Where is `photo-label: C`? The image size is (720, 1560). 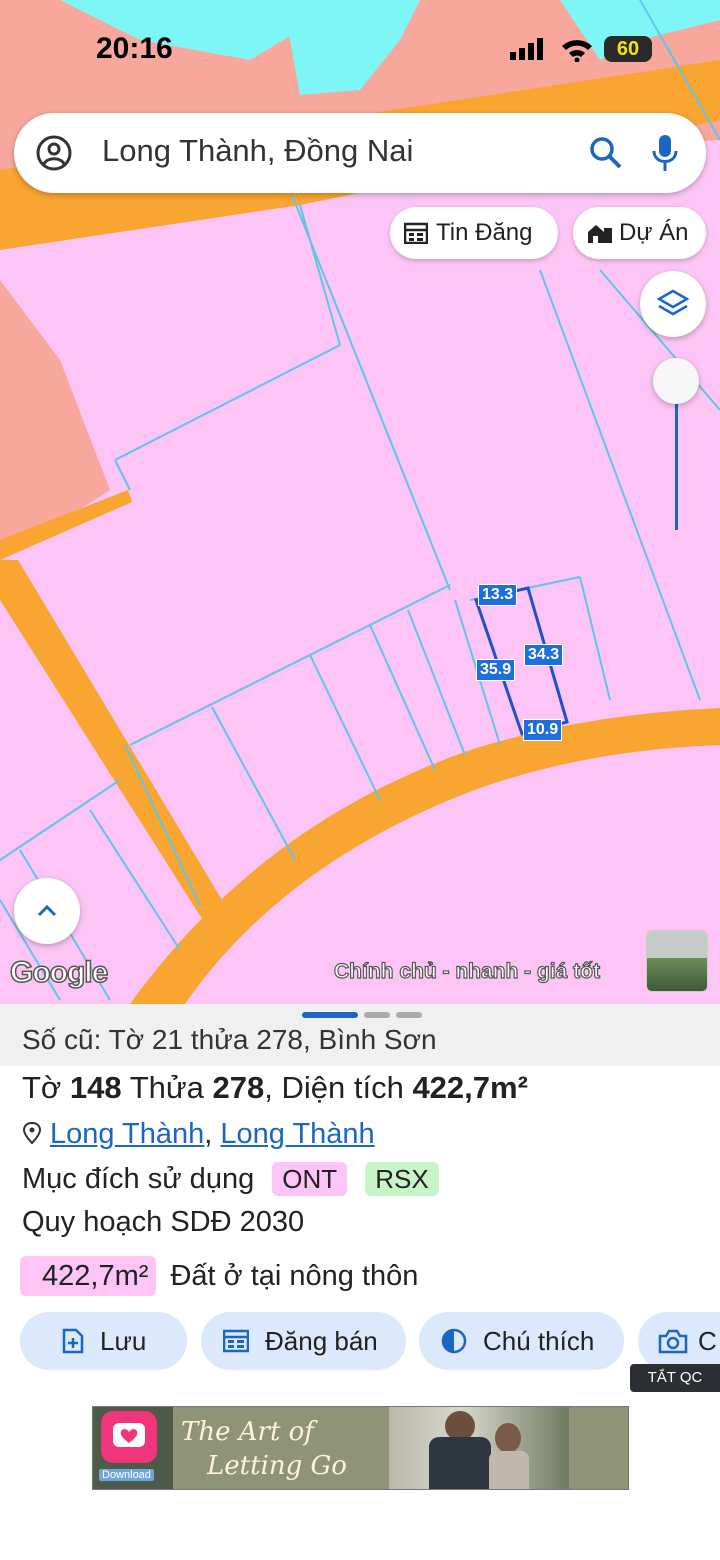 photo-label: C is located at coordinates (707, 1340).